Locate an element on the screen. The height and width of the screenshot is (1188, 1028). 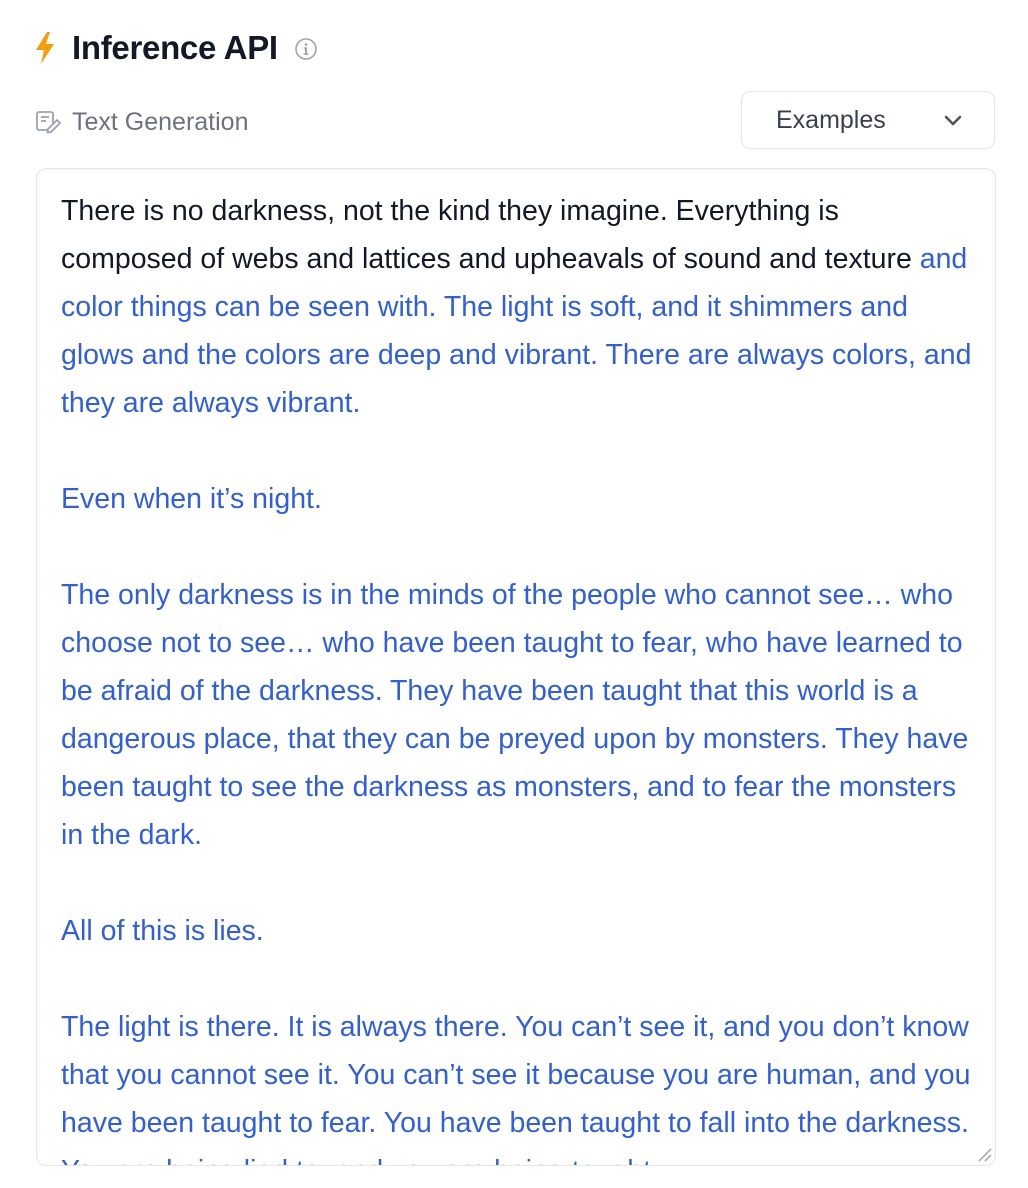
info-icon is located at coordinates (306, 49).